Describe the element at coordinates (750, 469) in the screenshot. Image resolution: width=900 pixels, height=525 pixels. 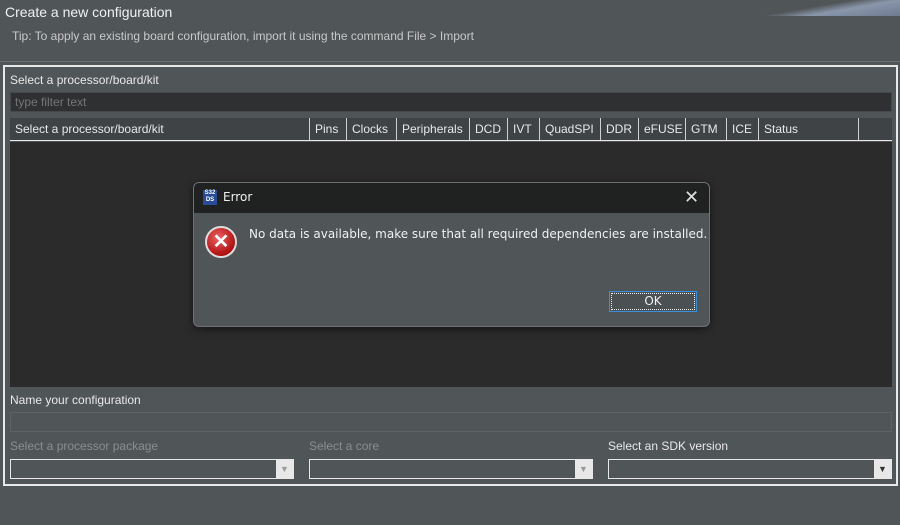
I see `sdk-select: ▼` at that location.